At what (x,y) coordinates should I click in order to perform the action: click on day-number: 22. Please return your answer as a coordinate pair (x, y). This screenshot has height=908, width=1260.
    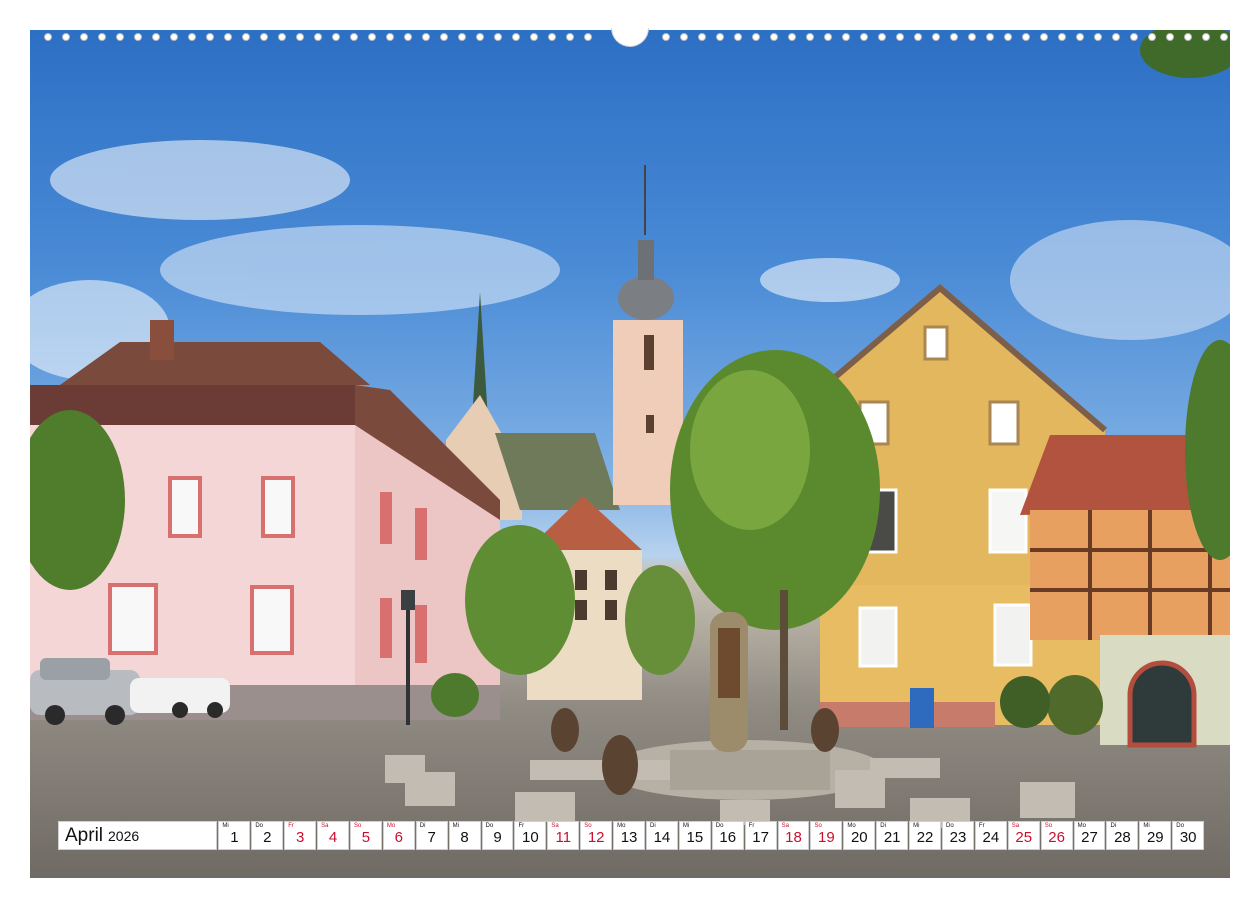
    Looking at the image, I should click on (925, 837).